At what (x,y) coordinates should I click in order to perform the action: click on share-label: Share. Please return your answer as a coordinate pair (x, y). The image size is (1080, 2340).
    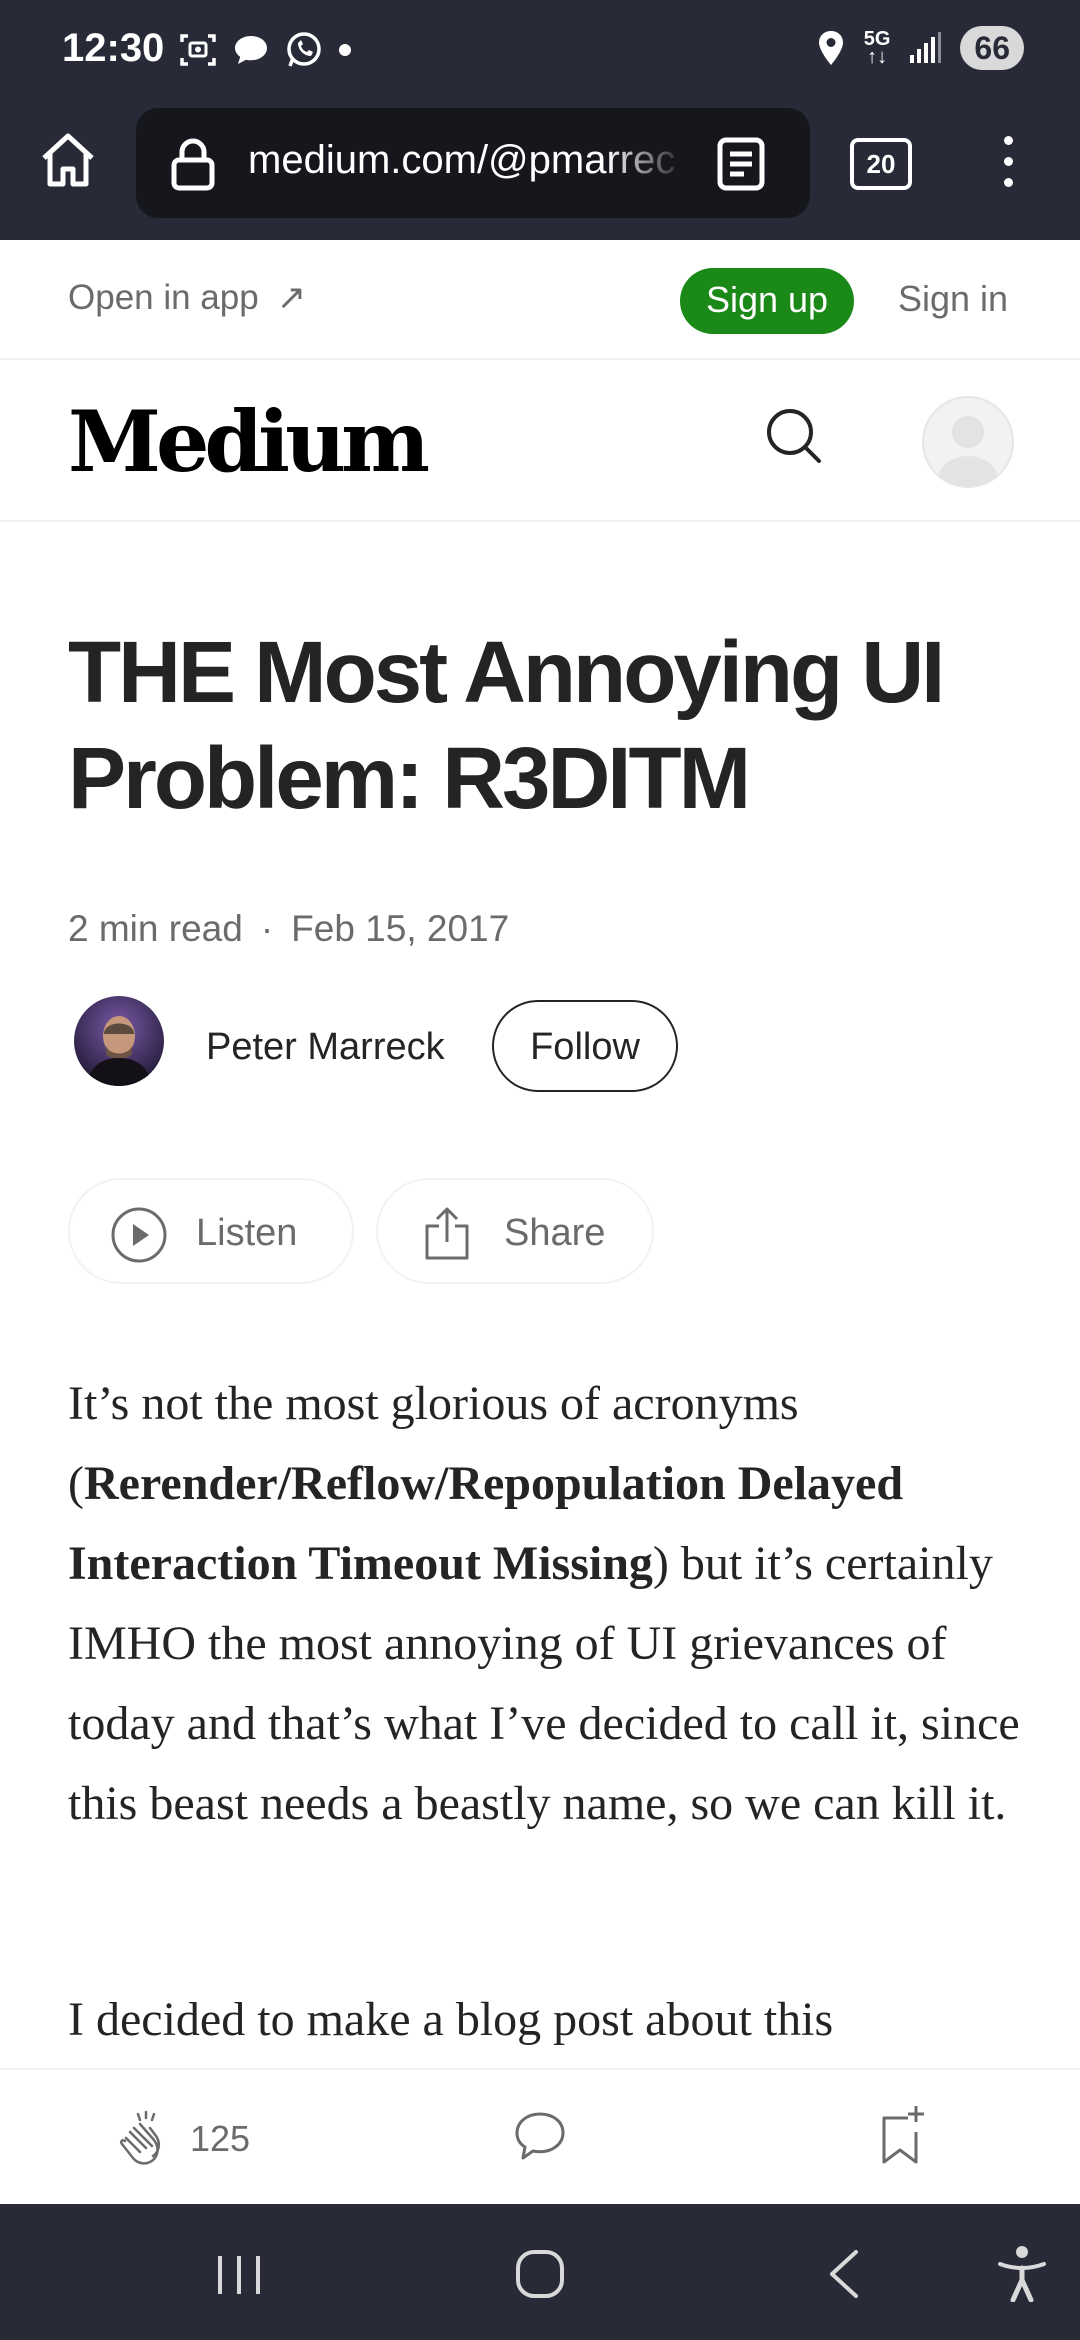
    Looking at the image, I should click on (555, 1233).